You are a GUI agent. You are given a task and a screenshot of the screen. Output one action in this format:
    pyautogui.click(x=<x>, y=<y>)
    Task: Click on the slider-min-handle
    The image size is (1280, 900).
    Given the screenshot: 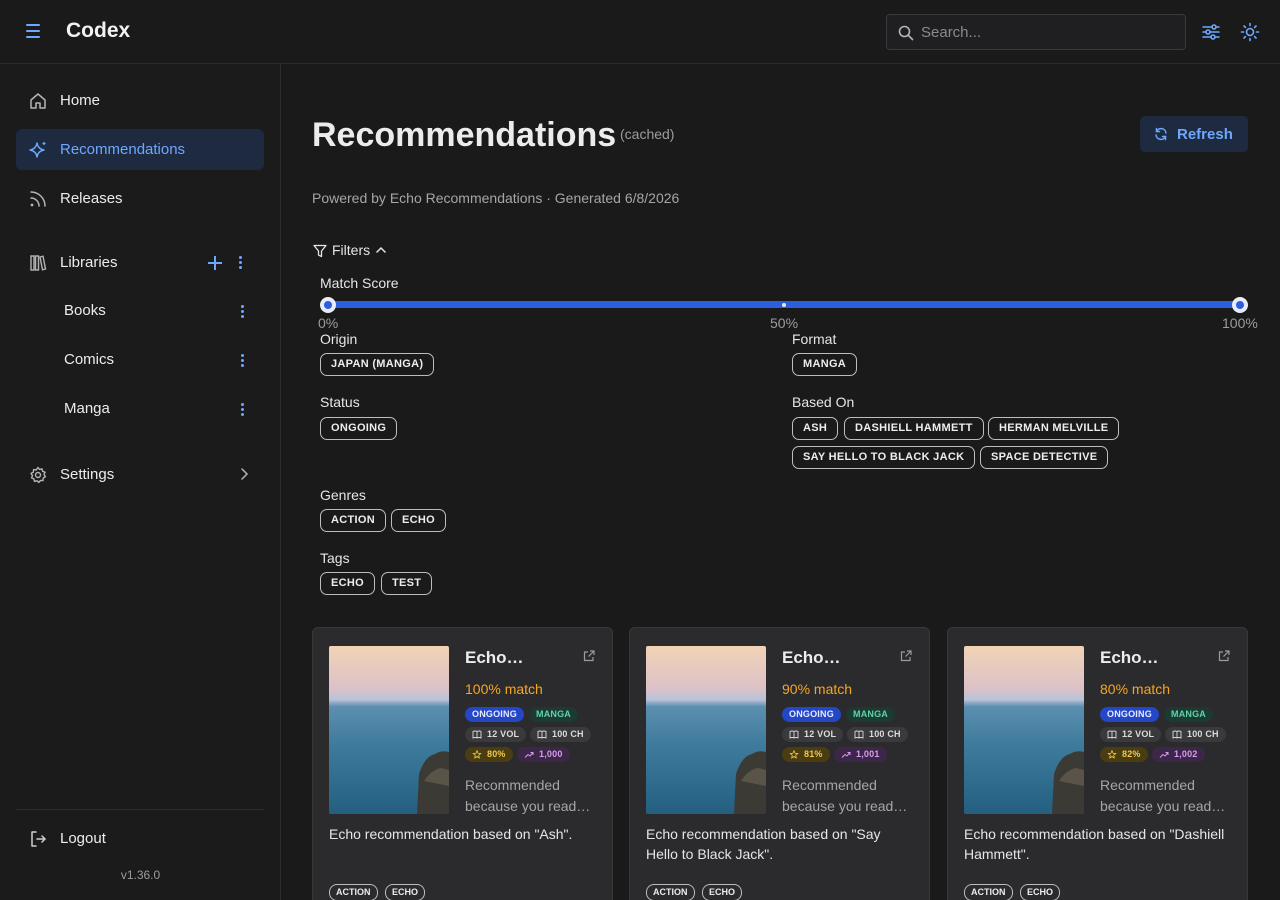 What is the action you would take?
    pyautogui.click(x=328, y=305)
    